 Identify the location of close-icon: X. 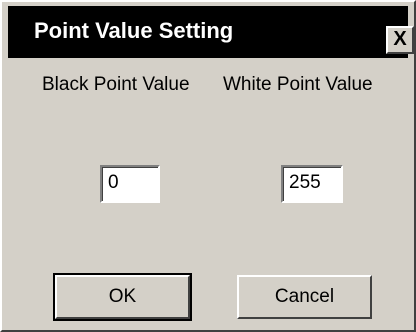
(400, 39).